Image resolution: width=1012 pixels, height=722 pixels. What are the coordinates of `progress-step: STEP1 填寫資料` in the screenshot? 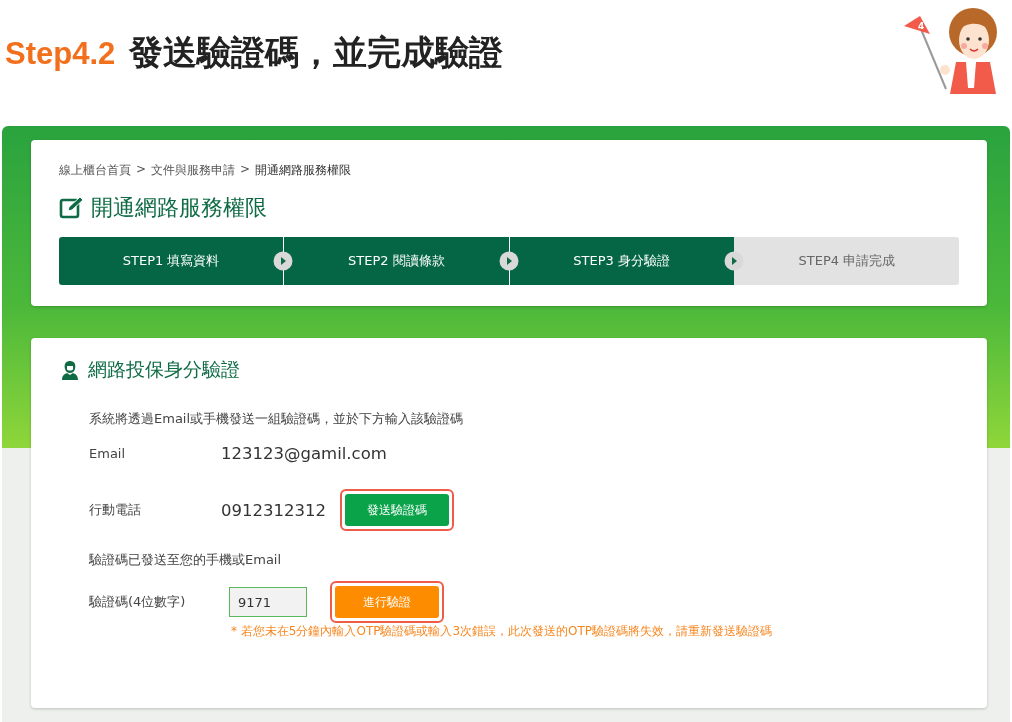 It's located at (171, 261).